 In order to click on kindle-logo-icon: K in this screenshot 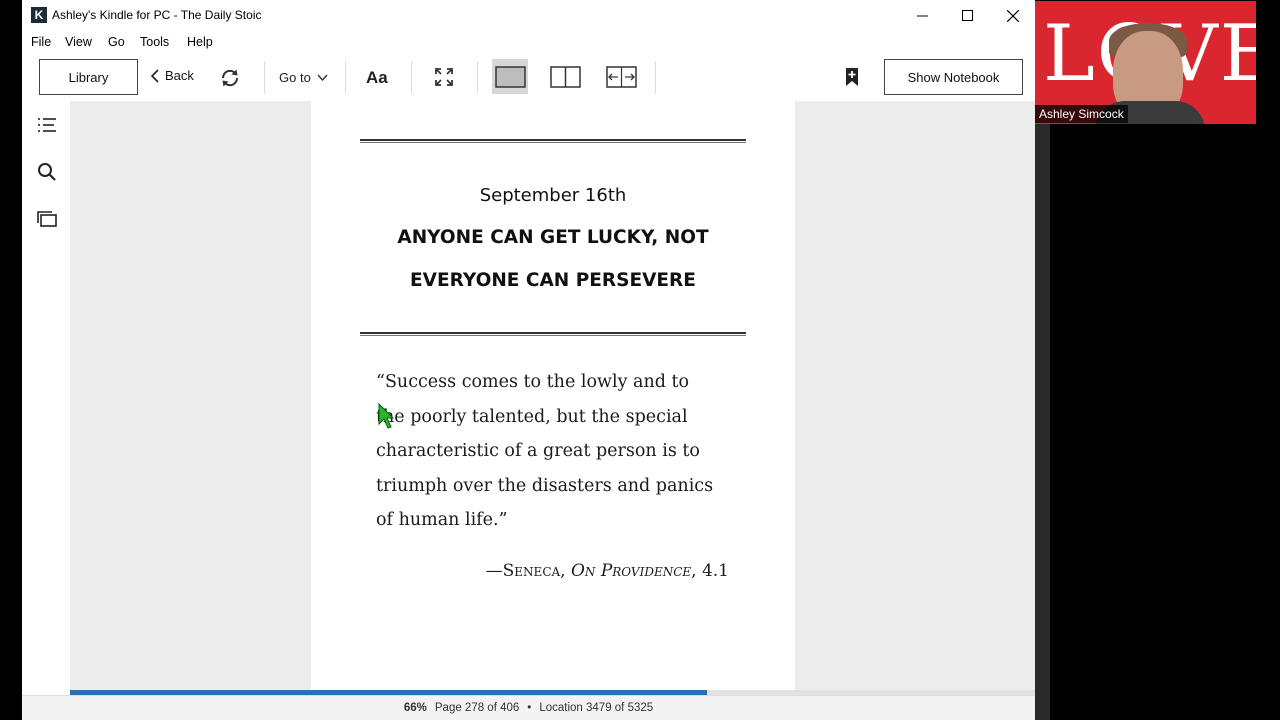, I will do `click(39, 15)`.